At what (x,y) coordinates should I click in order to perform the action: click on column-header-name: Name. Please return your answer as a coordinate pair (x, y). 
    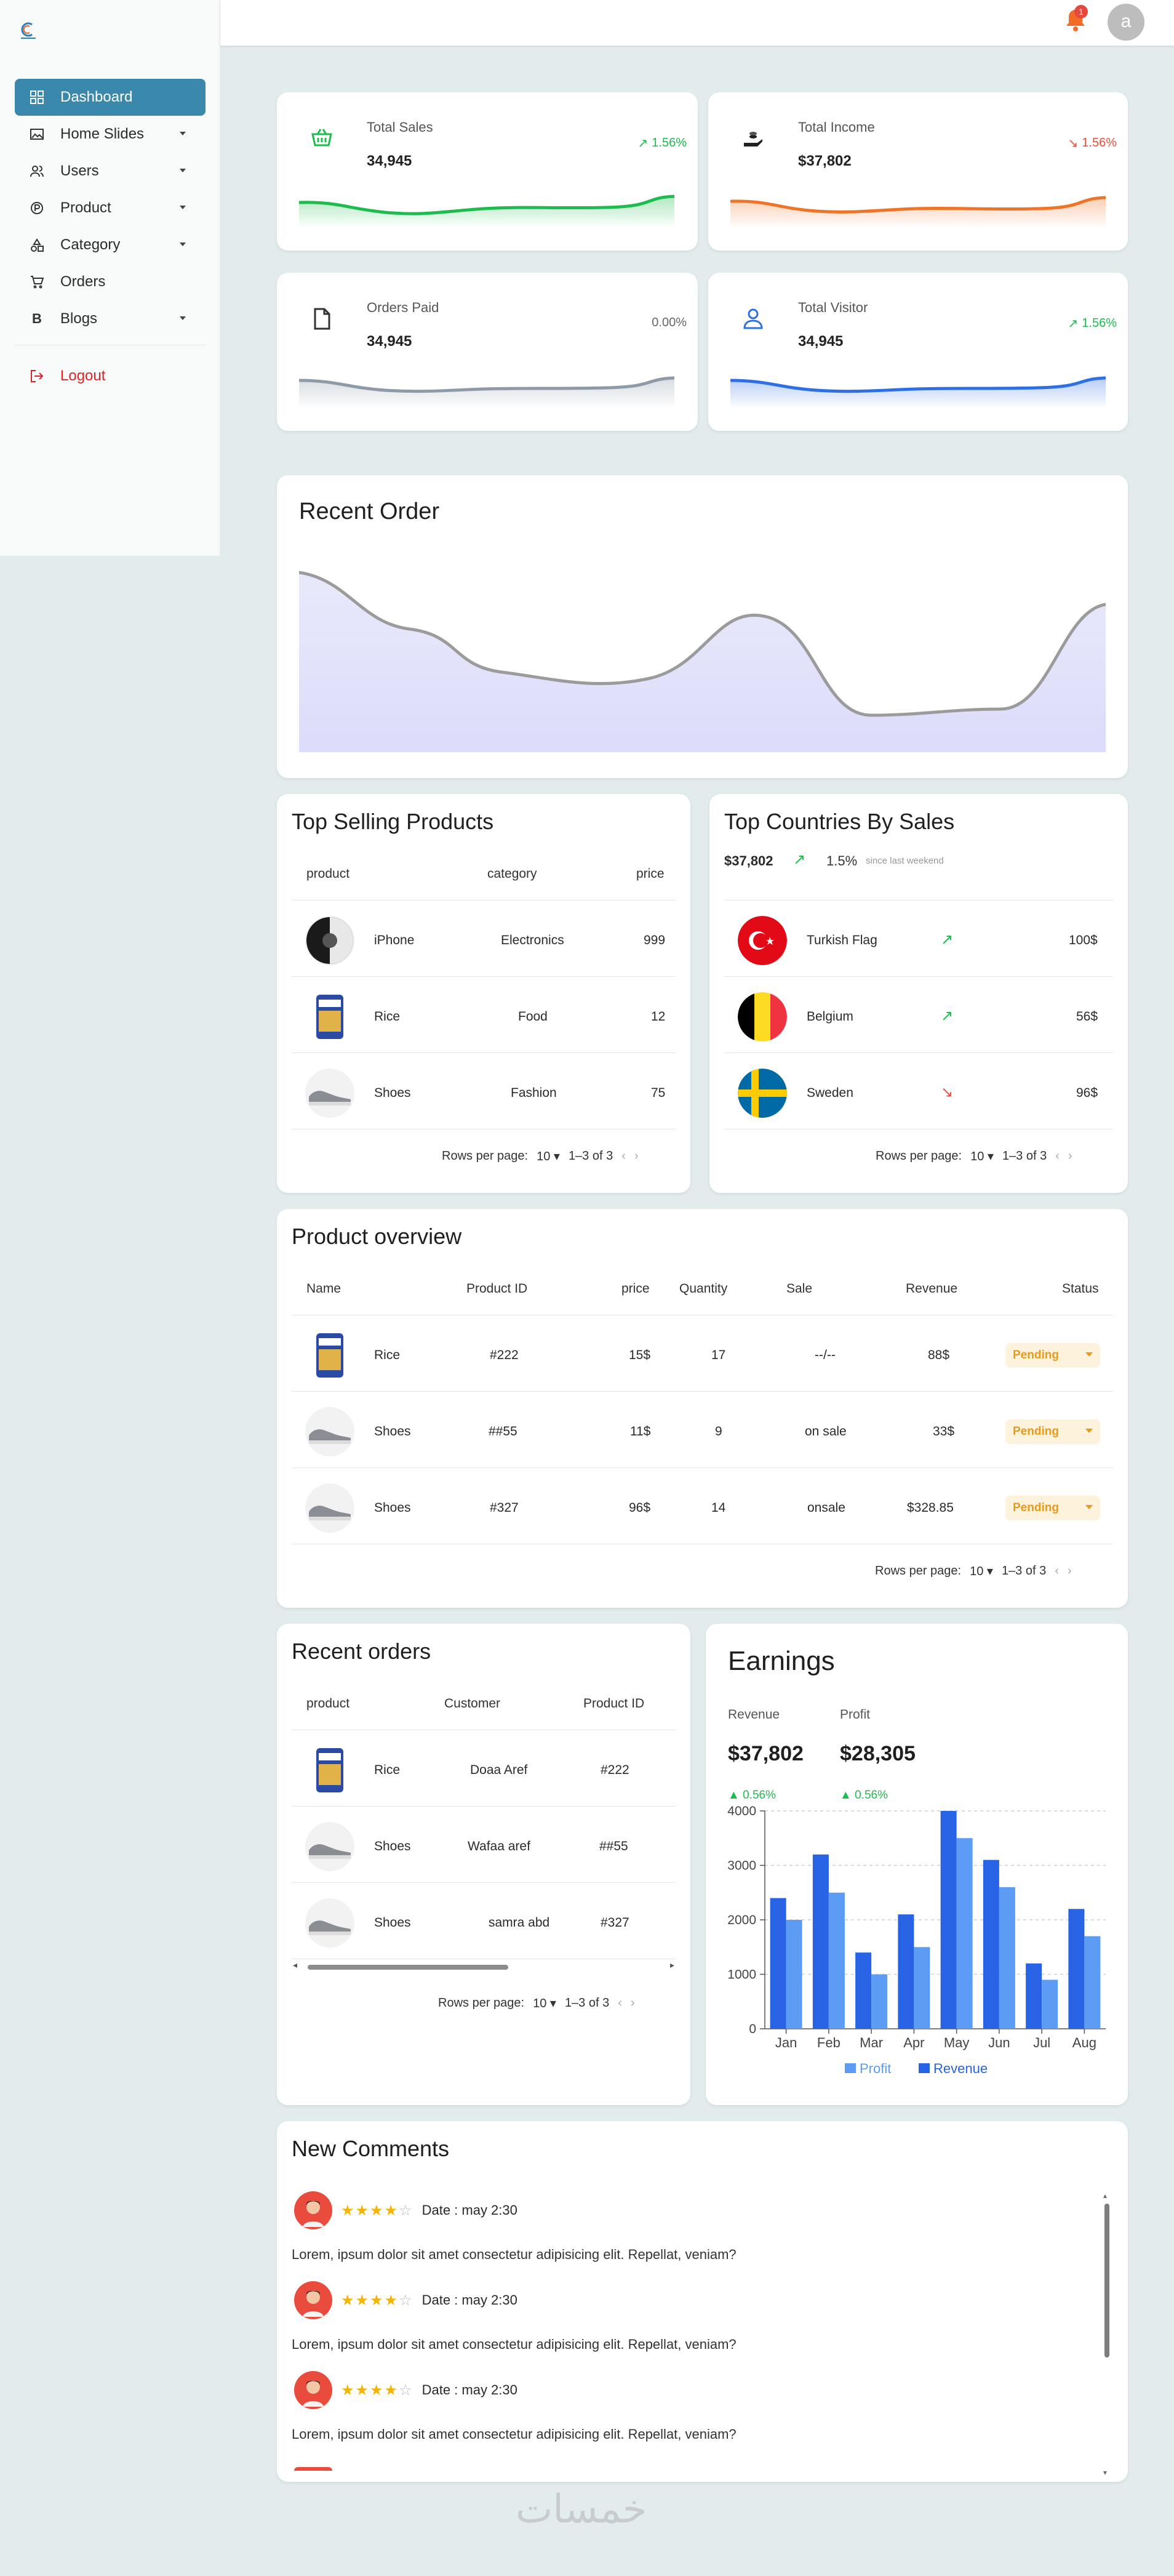
    Looking at the image, I should click on (323, 1289).